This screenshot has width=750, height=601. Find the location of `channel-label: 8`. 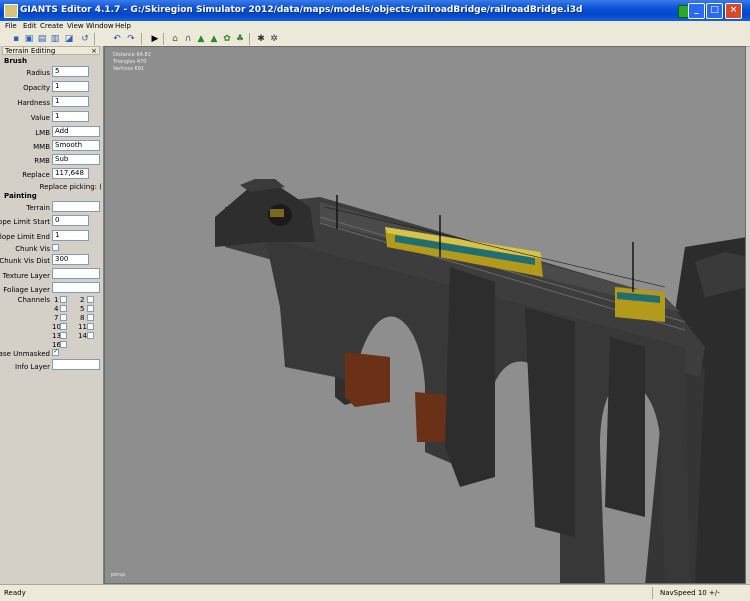

channel-label: 8 is located at coordinates (82, 318).